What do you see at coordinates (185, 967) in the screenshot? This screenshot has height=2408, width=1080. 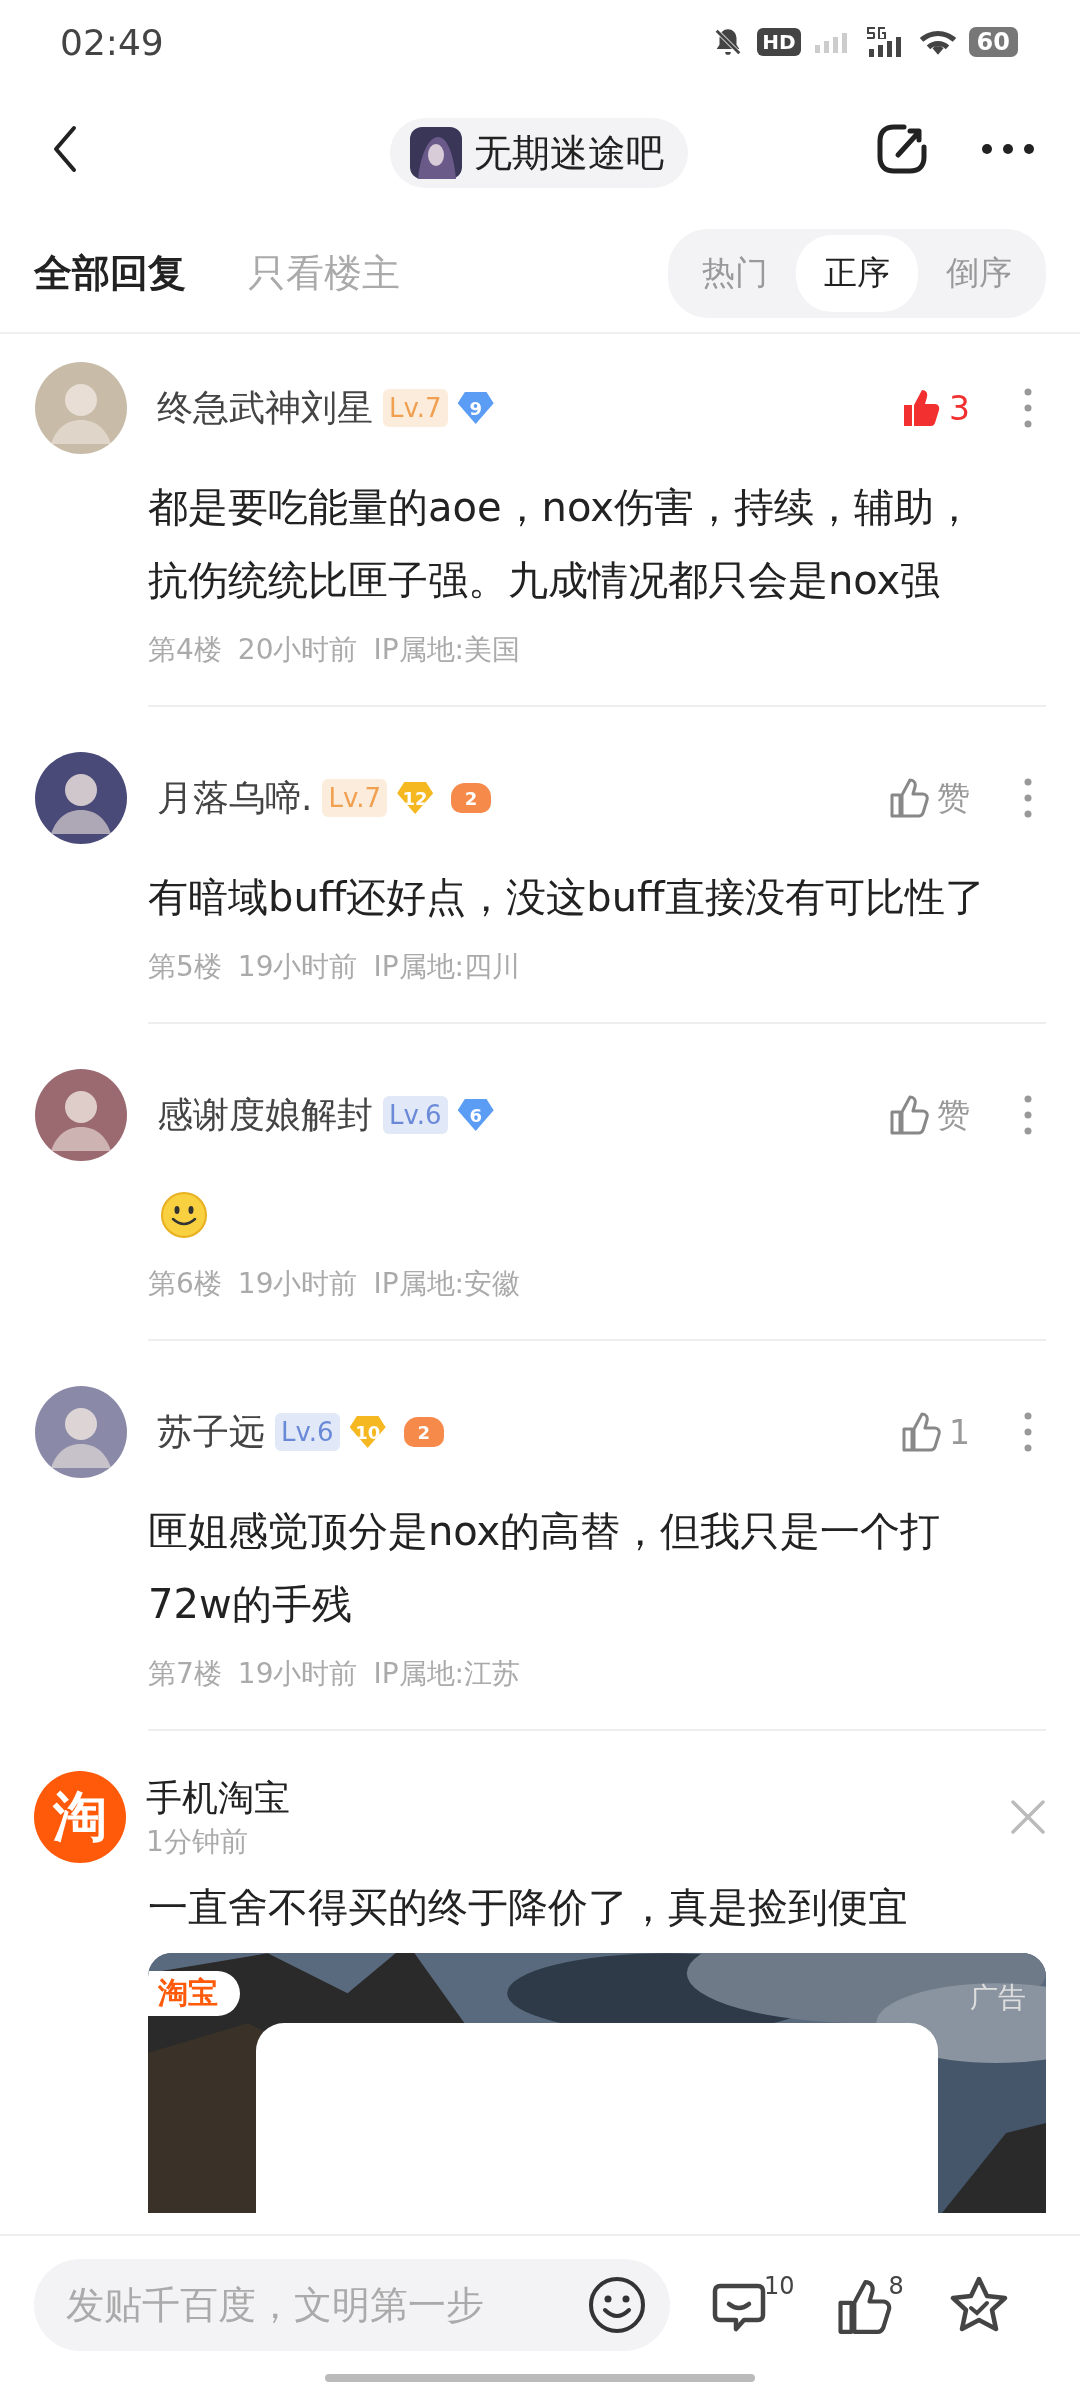 I see `floor-number: 第5楼` at bounding box center [185, 967].